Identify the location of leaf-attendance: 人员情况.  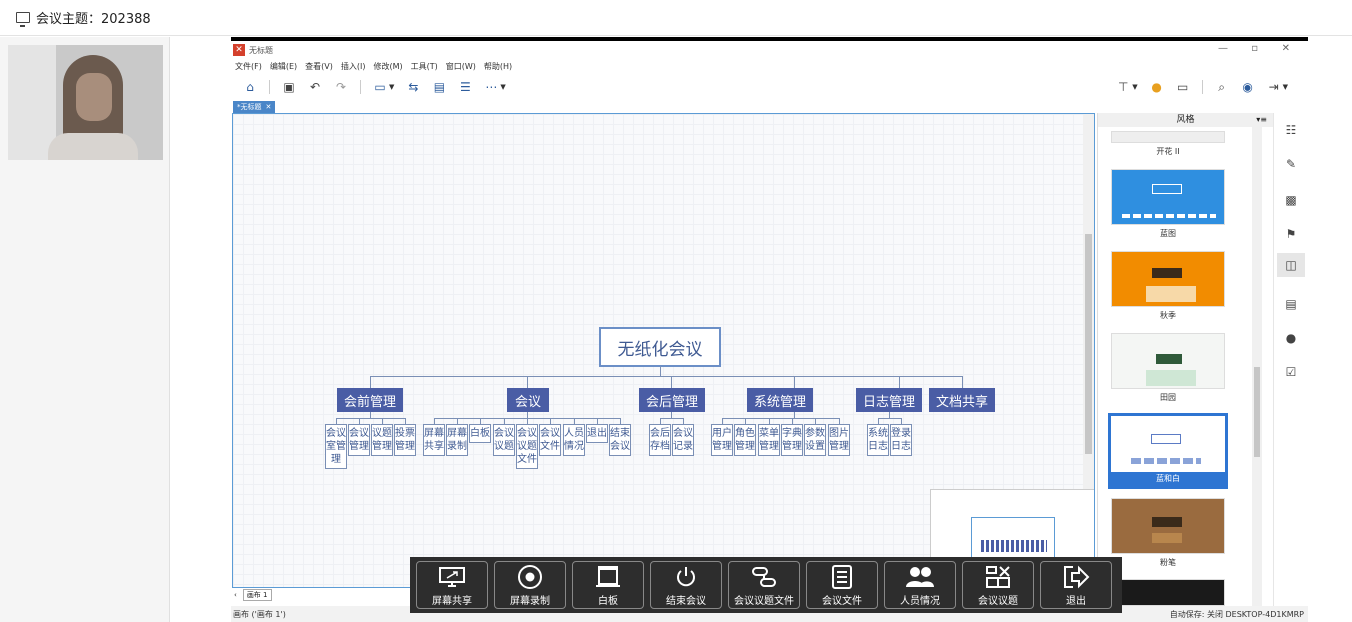
(574, 440).